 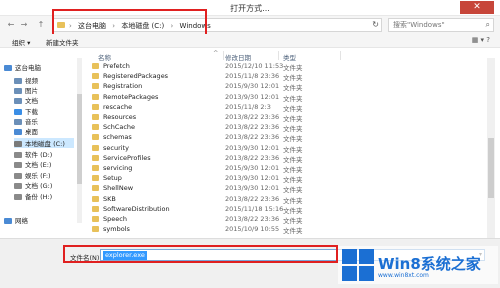 I want to click on file-row: rescache 2015/11/8 2:3 文件夹, so click(x=287, y=107).